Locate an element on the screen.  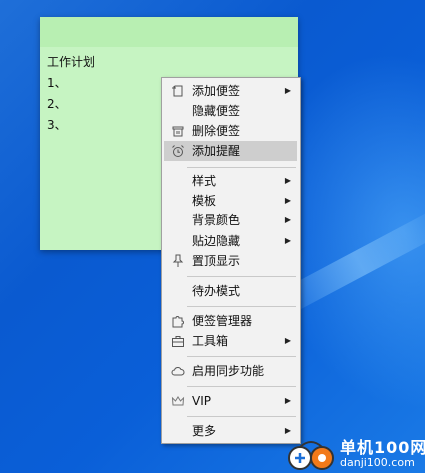
watermark-url: danji100.com is located at coordinates (377, 462).